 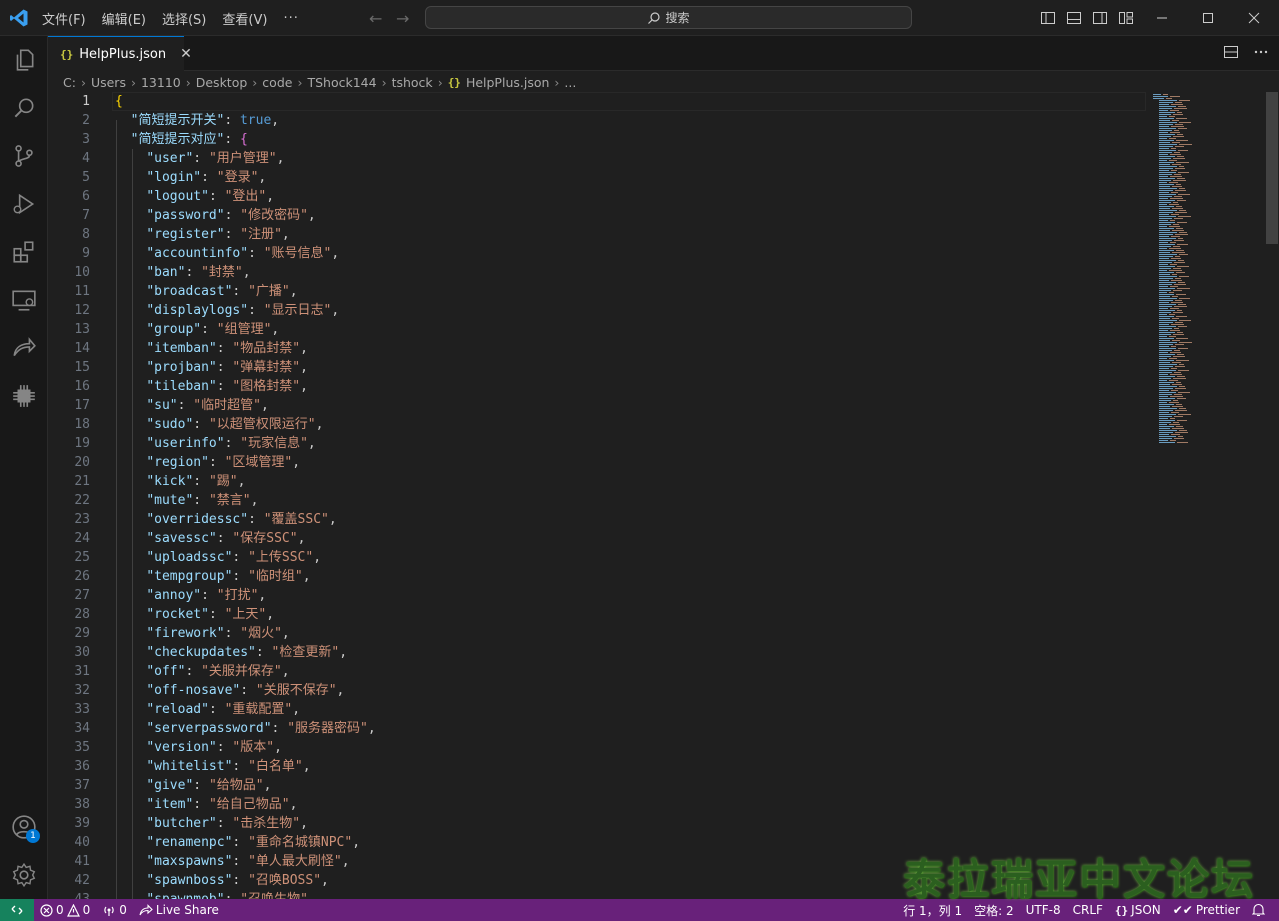 I want to click on breadcrumb-item: code, so click(x=277, y=82).